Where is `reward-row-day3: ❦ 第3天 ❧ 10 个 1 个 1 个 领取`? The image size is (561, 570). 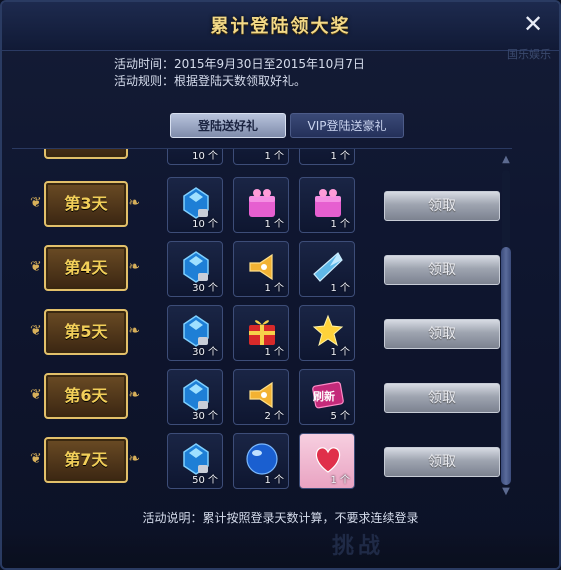 reward-row-day3: ❦ 第3天 ❧ 10 个 1 个 1 个 领取 is located at coordinates (262, 207).